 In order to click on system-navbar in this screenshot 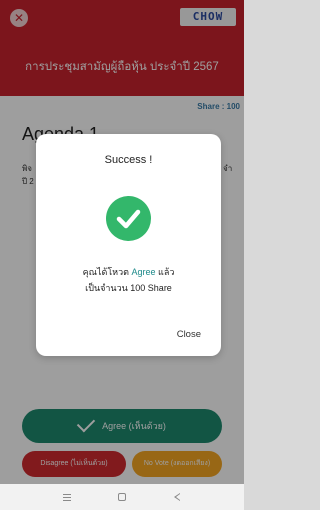, I will do `click(122, 497)`.